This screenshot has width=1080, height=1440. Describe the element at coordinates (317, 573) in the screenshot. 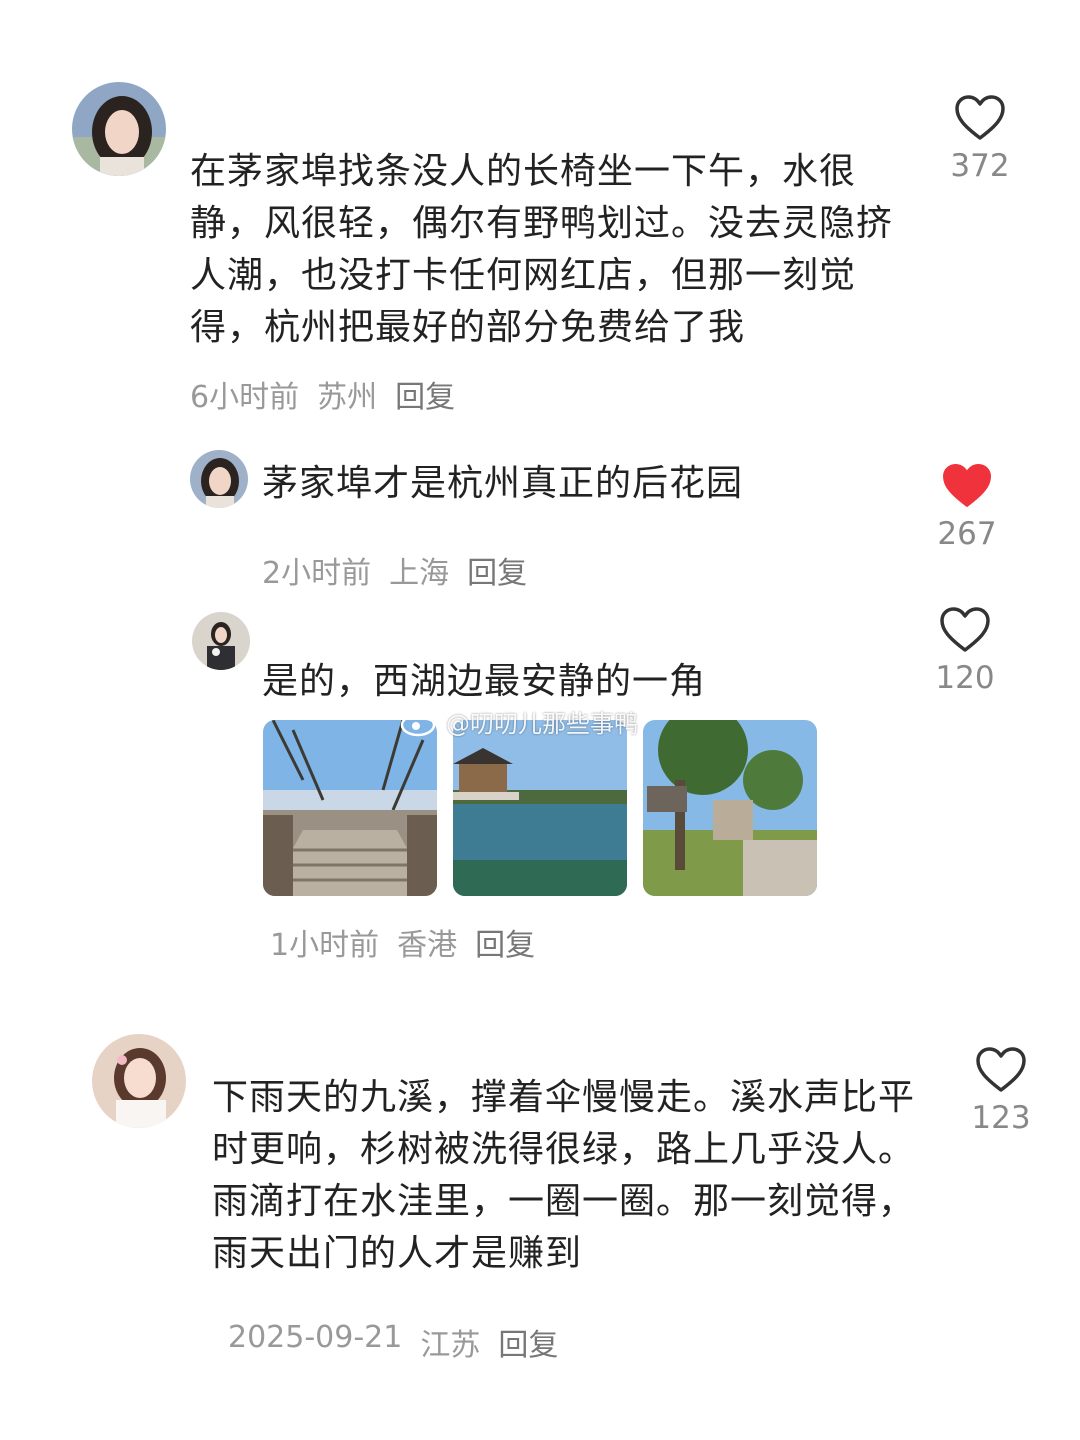

I see `reply-time: 2小时前` at that location.